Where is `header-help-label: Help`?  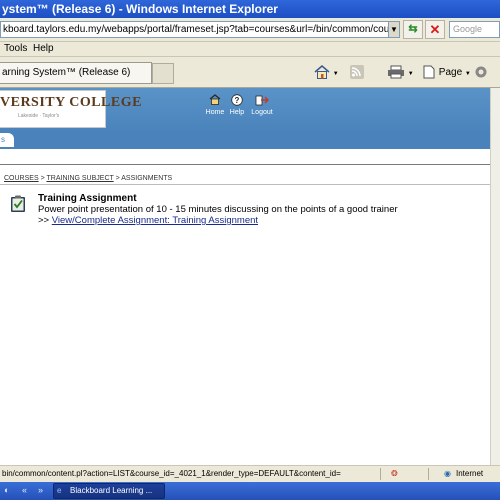
header-help-label: Help is located at coordinates (237, 112).